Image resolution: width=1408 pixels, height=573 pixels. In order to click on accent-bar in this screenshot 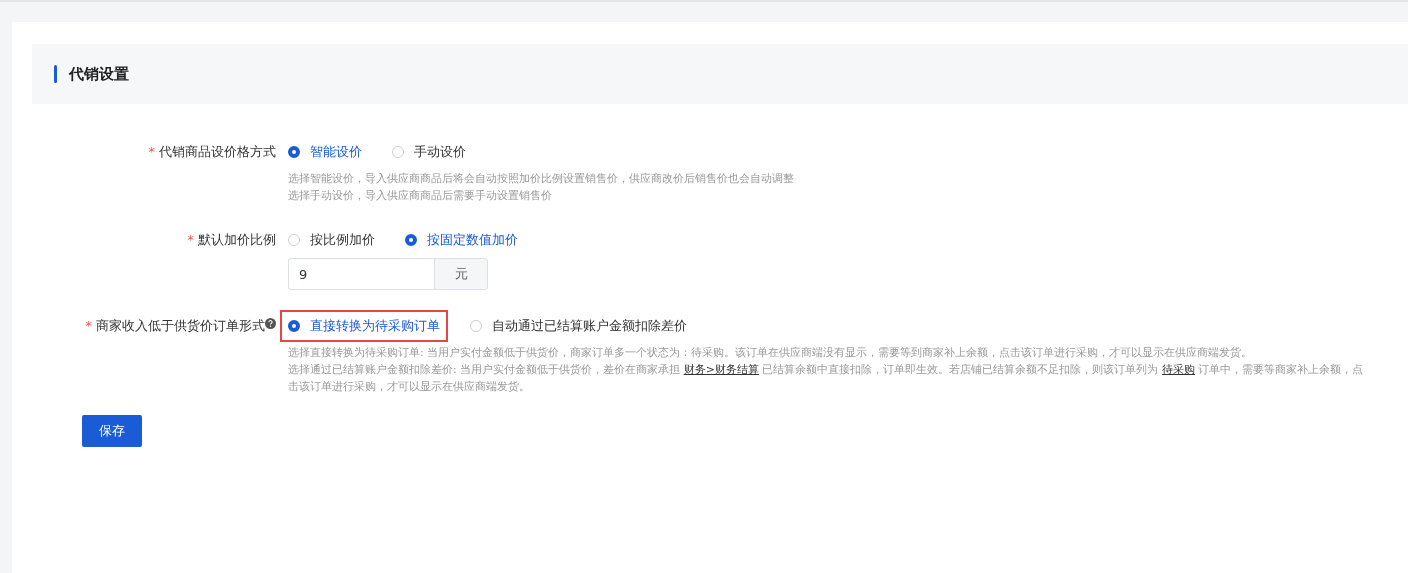, I will do `click(55, 74)`.